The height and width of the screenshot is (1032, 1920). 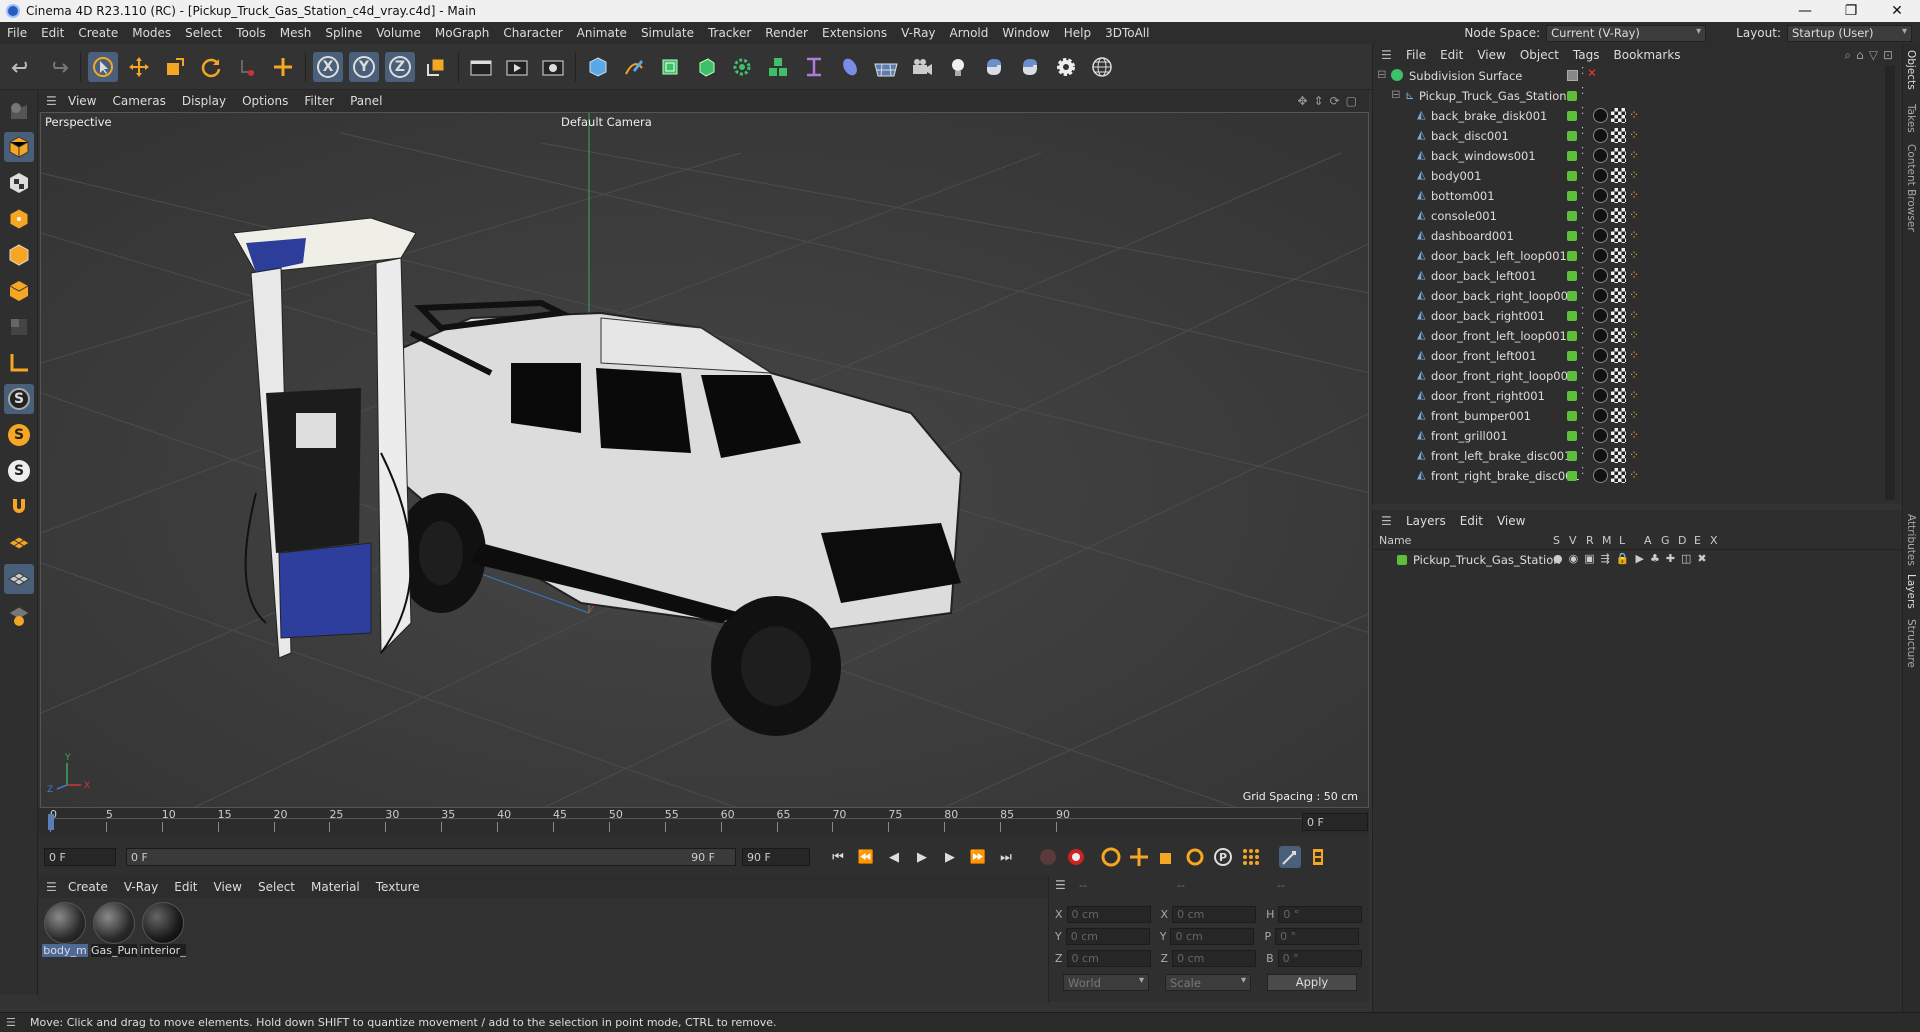 What do you see at coordinates (1628, 236) in the screenshot?
I see `tree-row-object: ◭ dashboard001 ⁚ ⁘` at bounding box center [1628, 236].